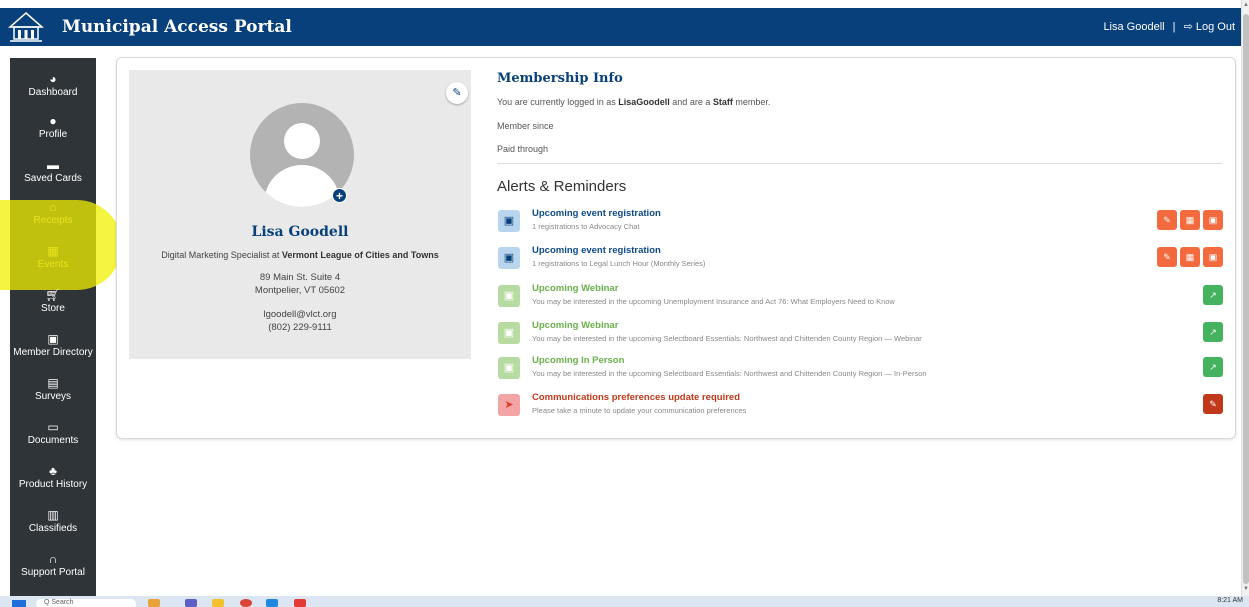 The height and width of the screenshot is (607, 1249). What do you see at coordinates (1213, 404) in the screenshot?
I see `edit-square-icon: ✎` at bounding box center [1213, 404].